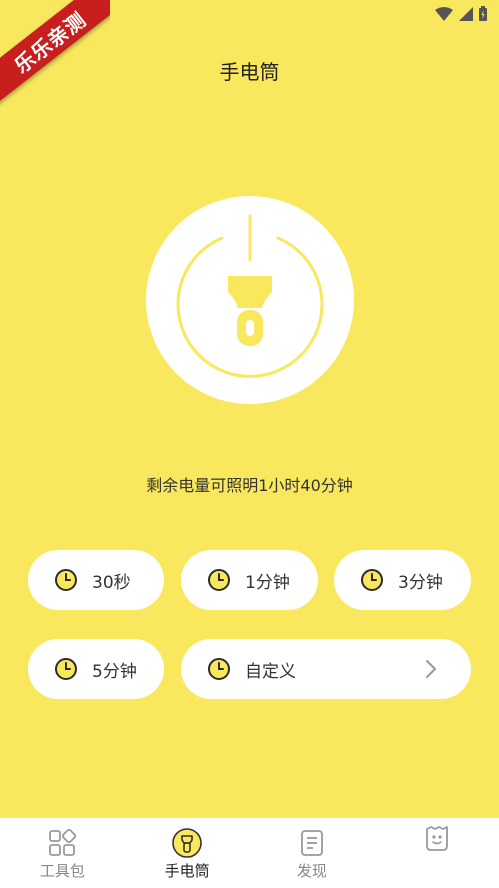  I want to click on chevron-right-icon, so click(431, 669).